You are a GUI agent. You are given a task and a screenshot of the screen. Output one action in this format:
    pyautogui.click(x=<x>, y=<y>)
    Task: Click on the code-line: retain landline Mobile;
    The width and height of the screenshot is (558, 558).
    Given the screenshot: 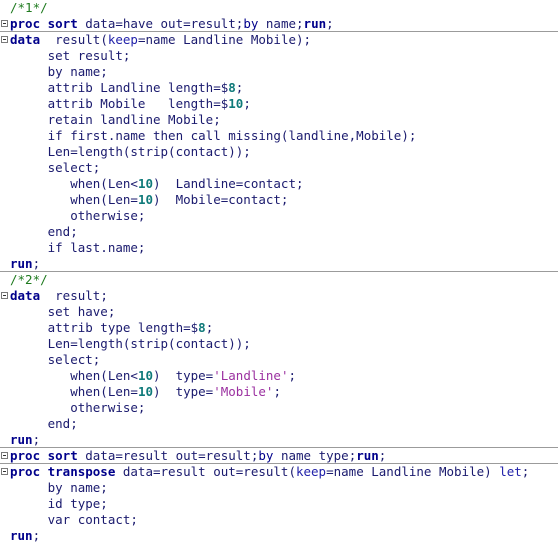 What is the action you would take?
    pyautogui.click(x=279, y=120)
    